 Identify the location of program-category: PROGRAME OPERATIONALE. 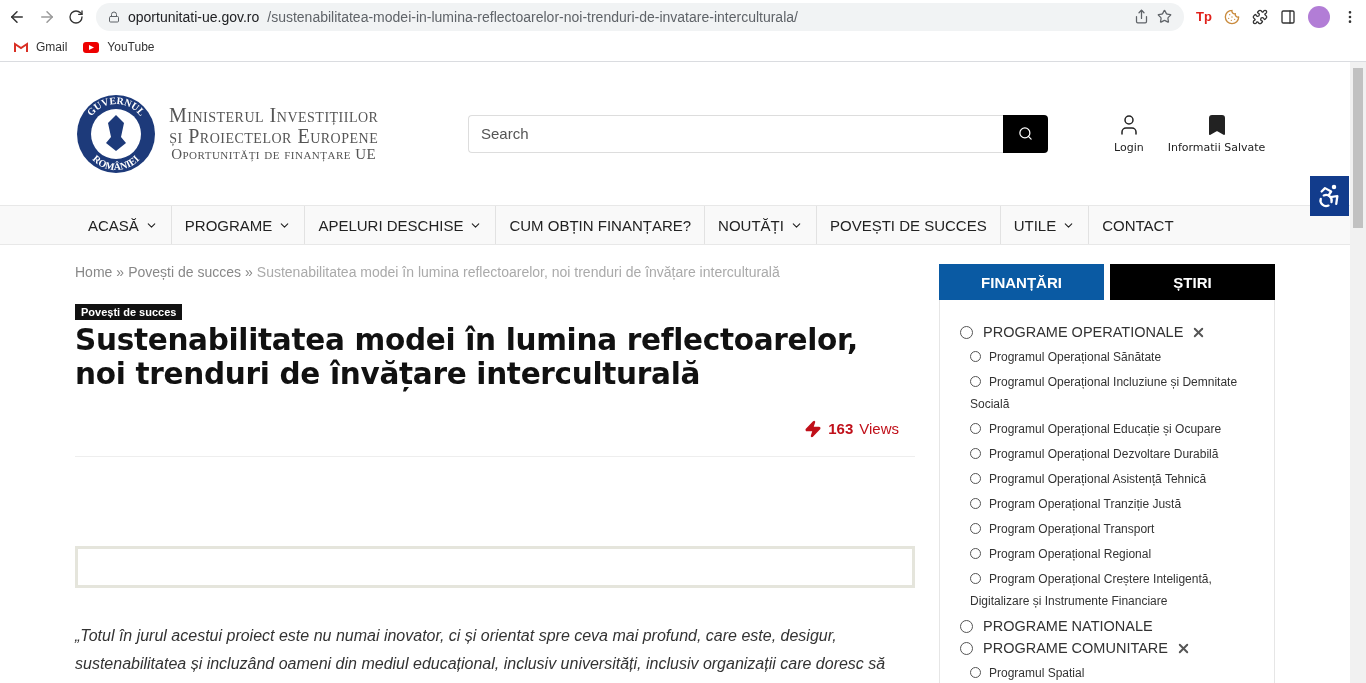
(1083, 332).